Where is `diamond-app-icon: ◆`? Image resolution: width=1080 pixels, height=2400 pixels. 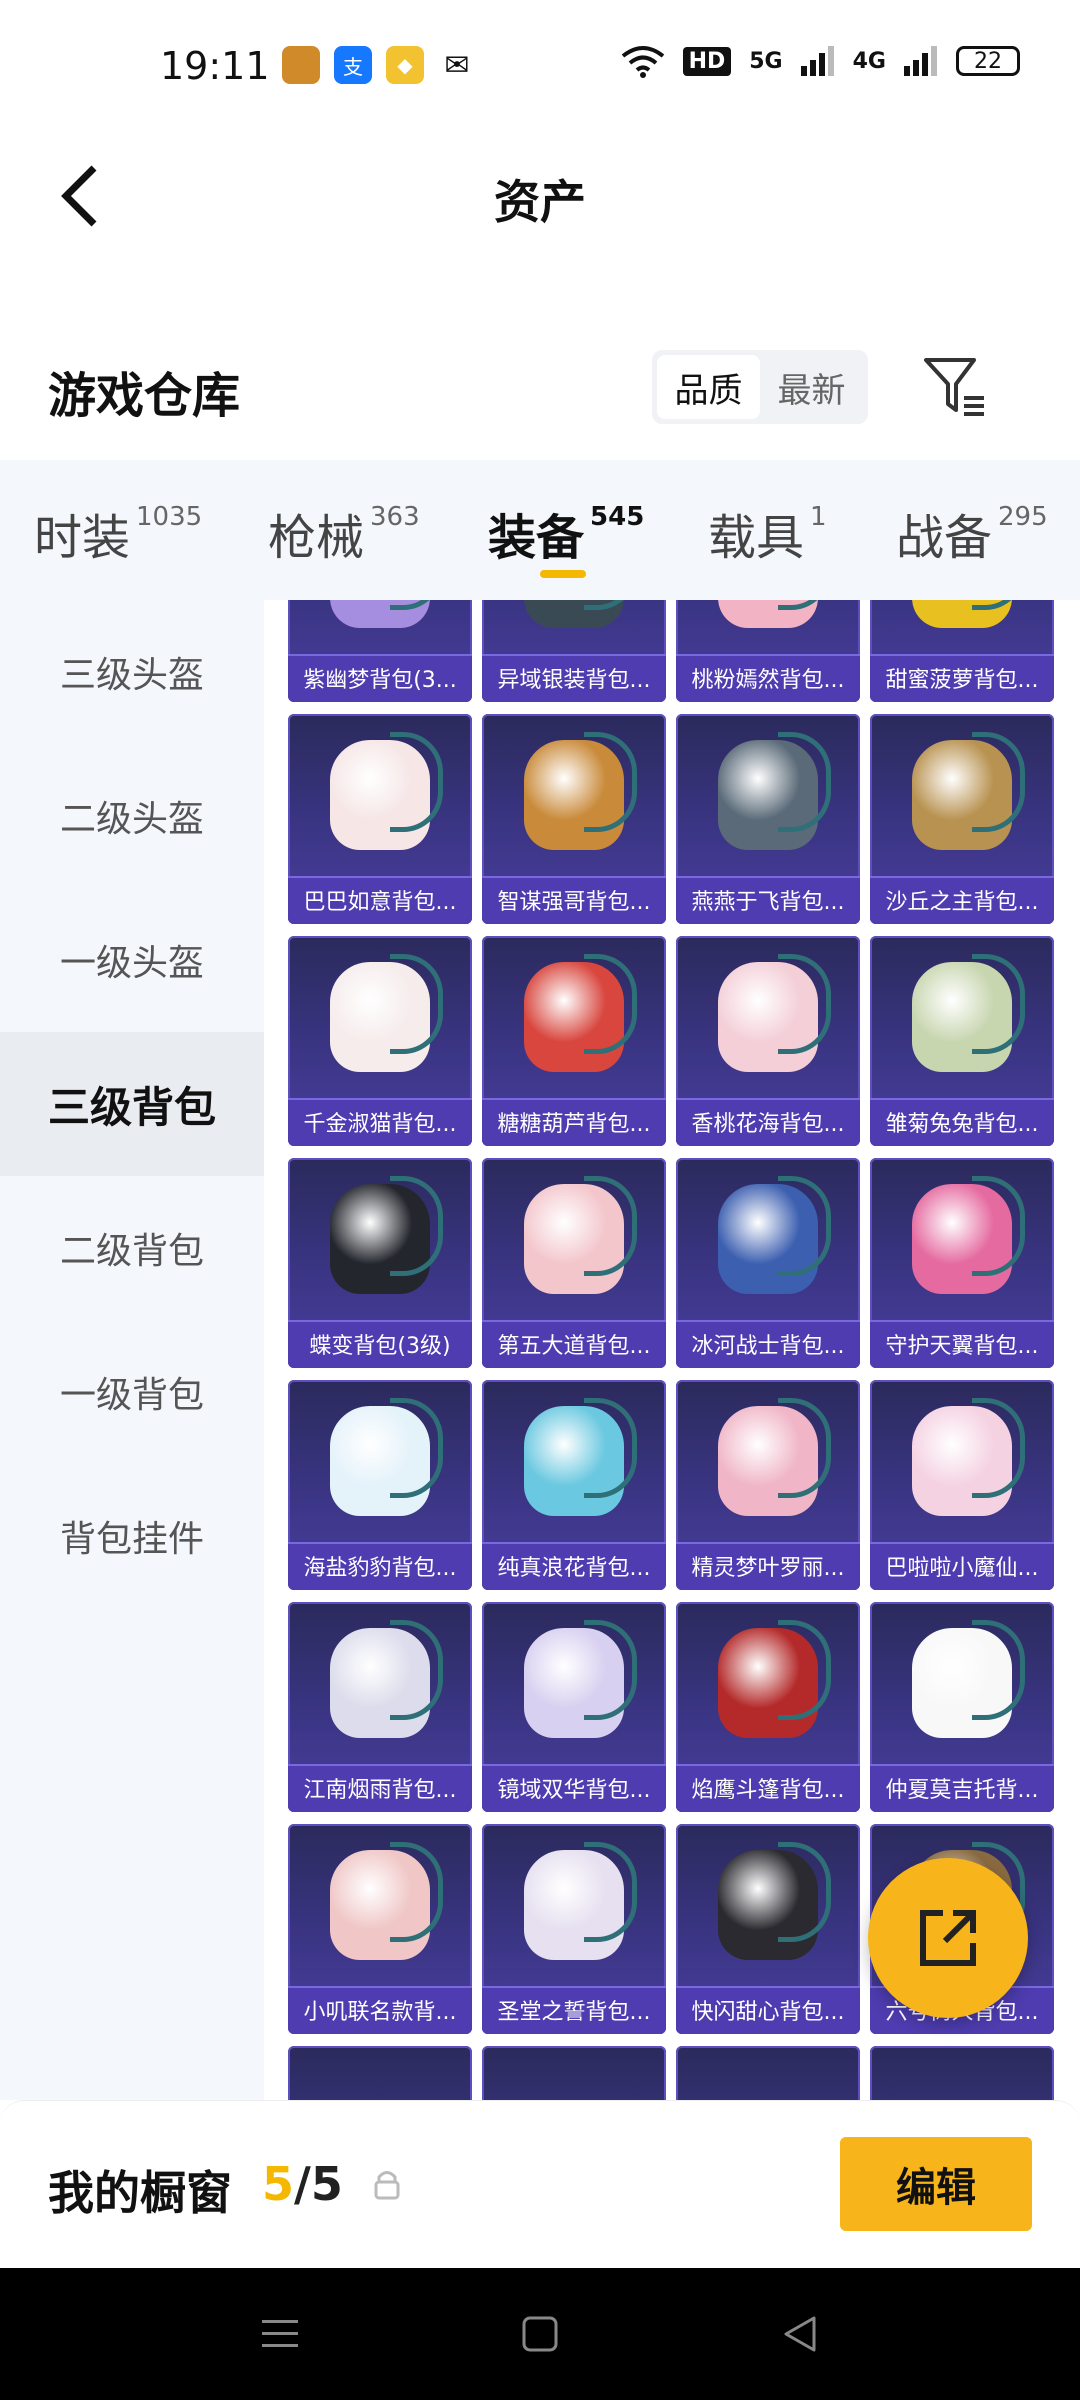
diamond-app-icon: ◆ is located at coordinates (405, 65).